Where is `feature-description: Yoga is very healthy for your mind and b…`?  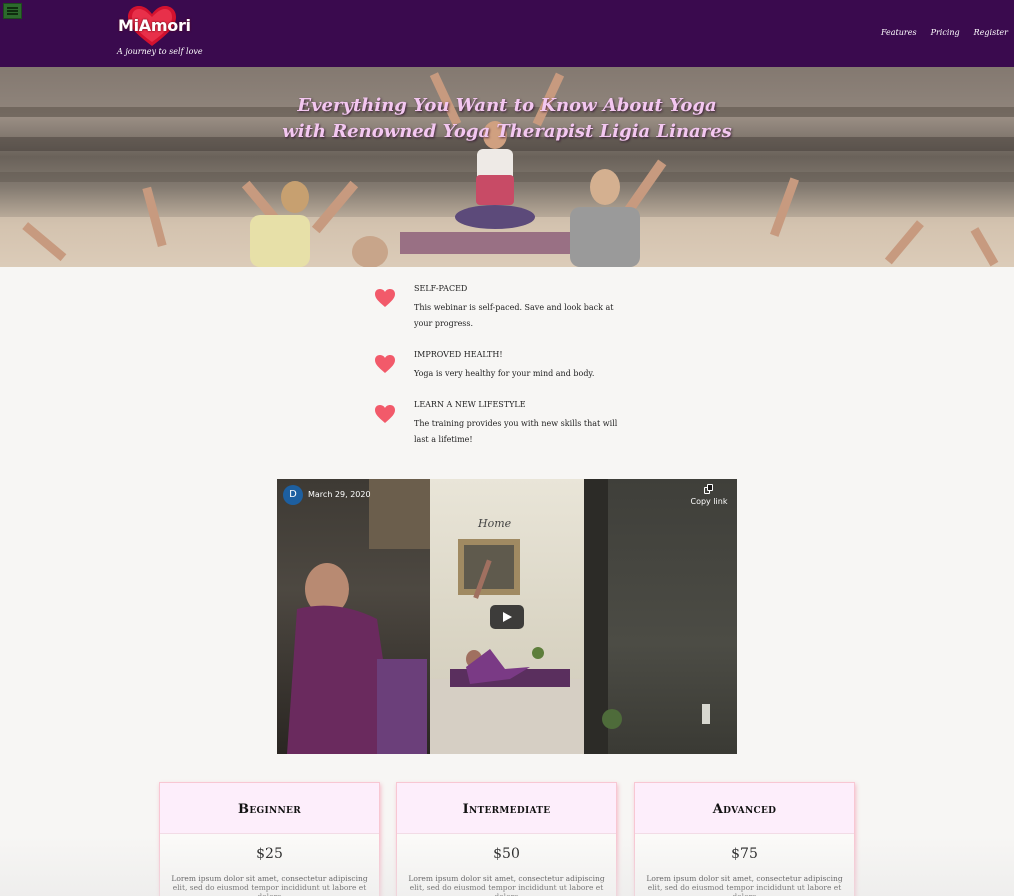
feature-description: Yoga is very healthy for your mind and b… is located at coordinates (504, 373).